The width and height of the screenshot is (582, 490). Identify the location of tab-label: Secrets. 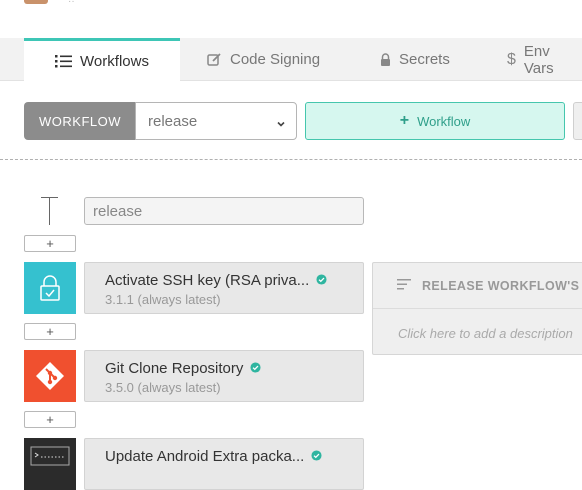
(424, 59).